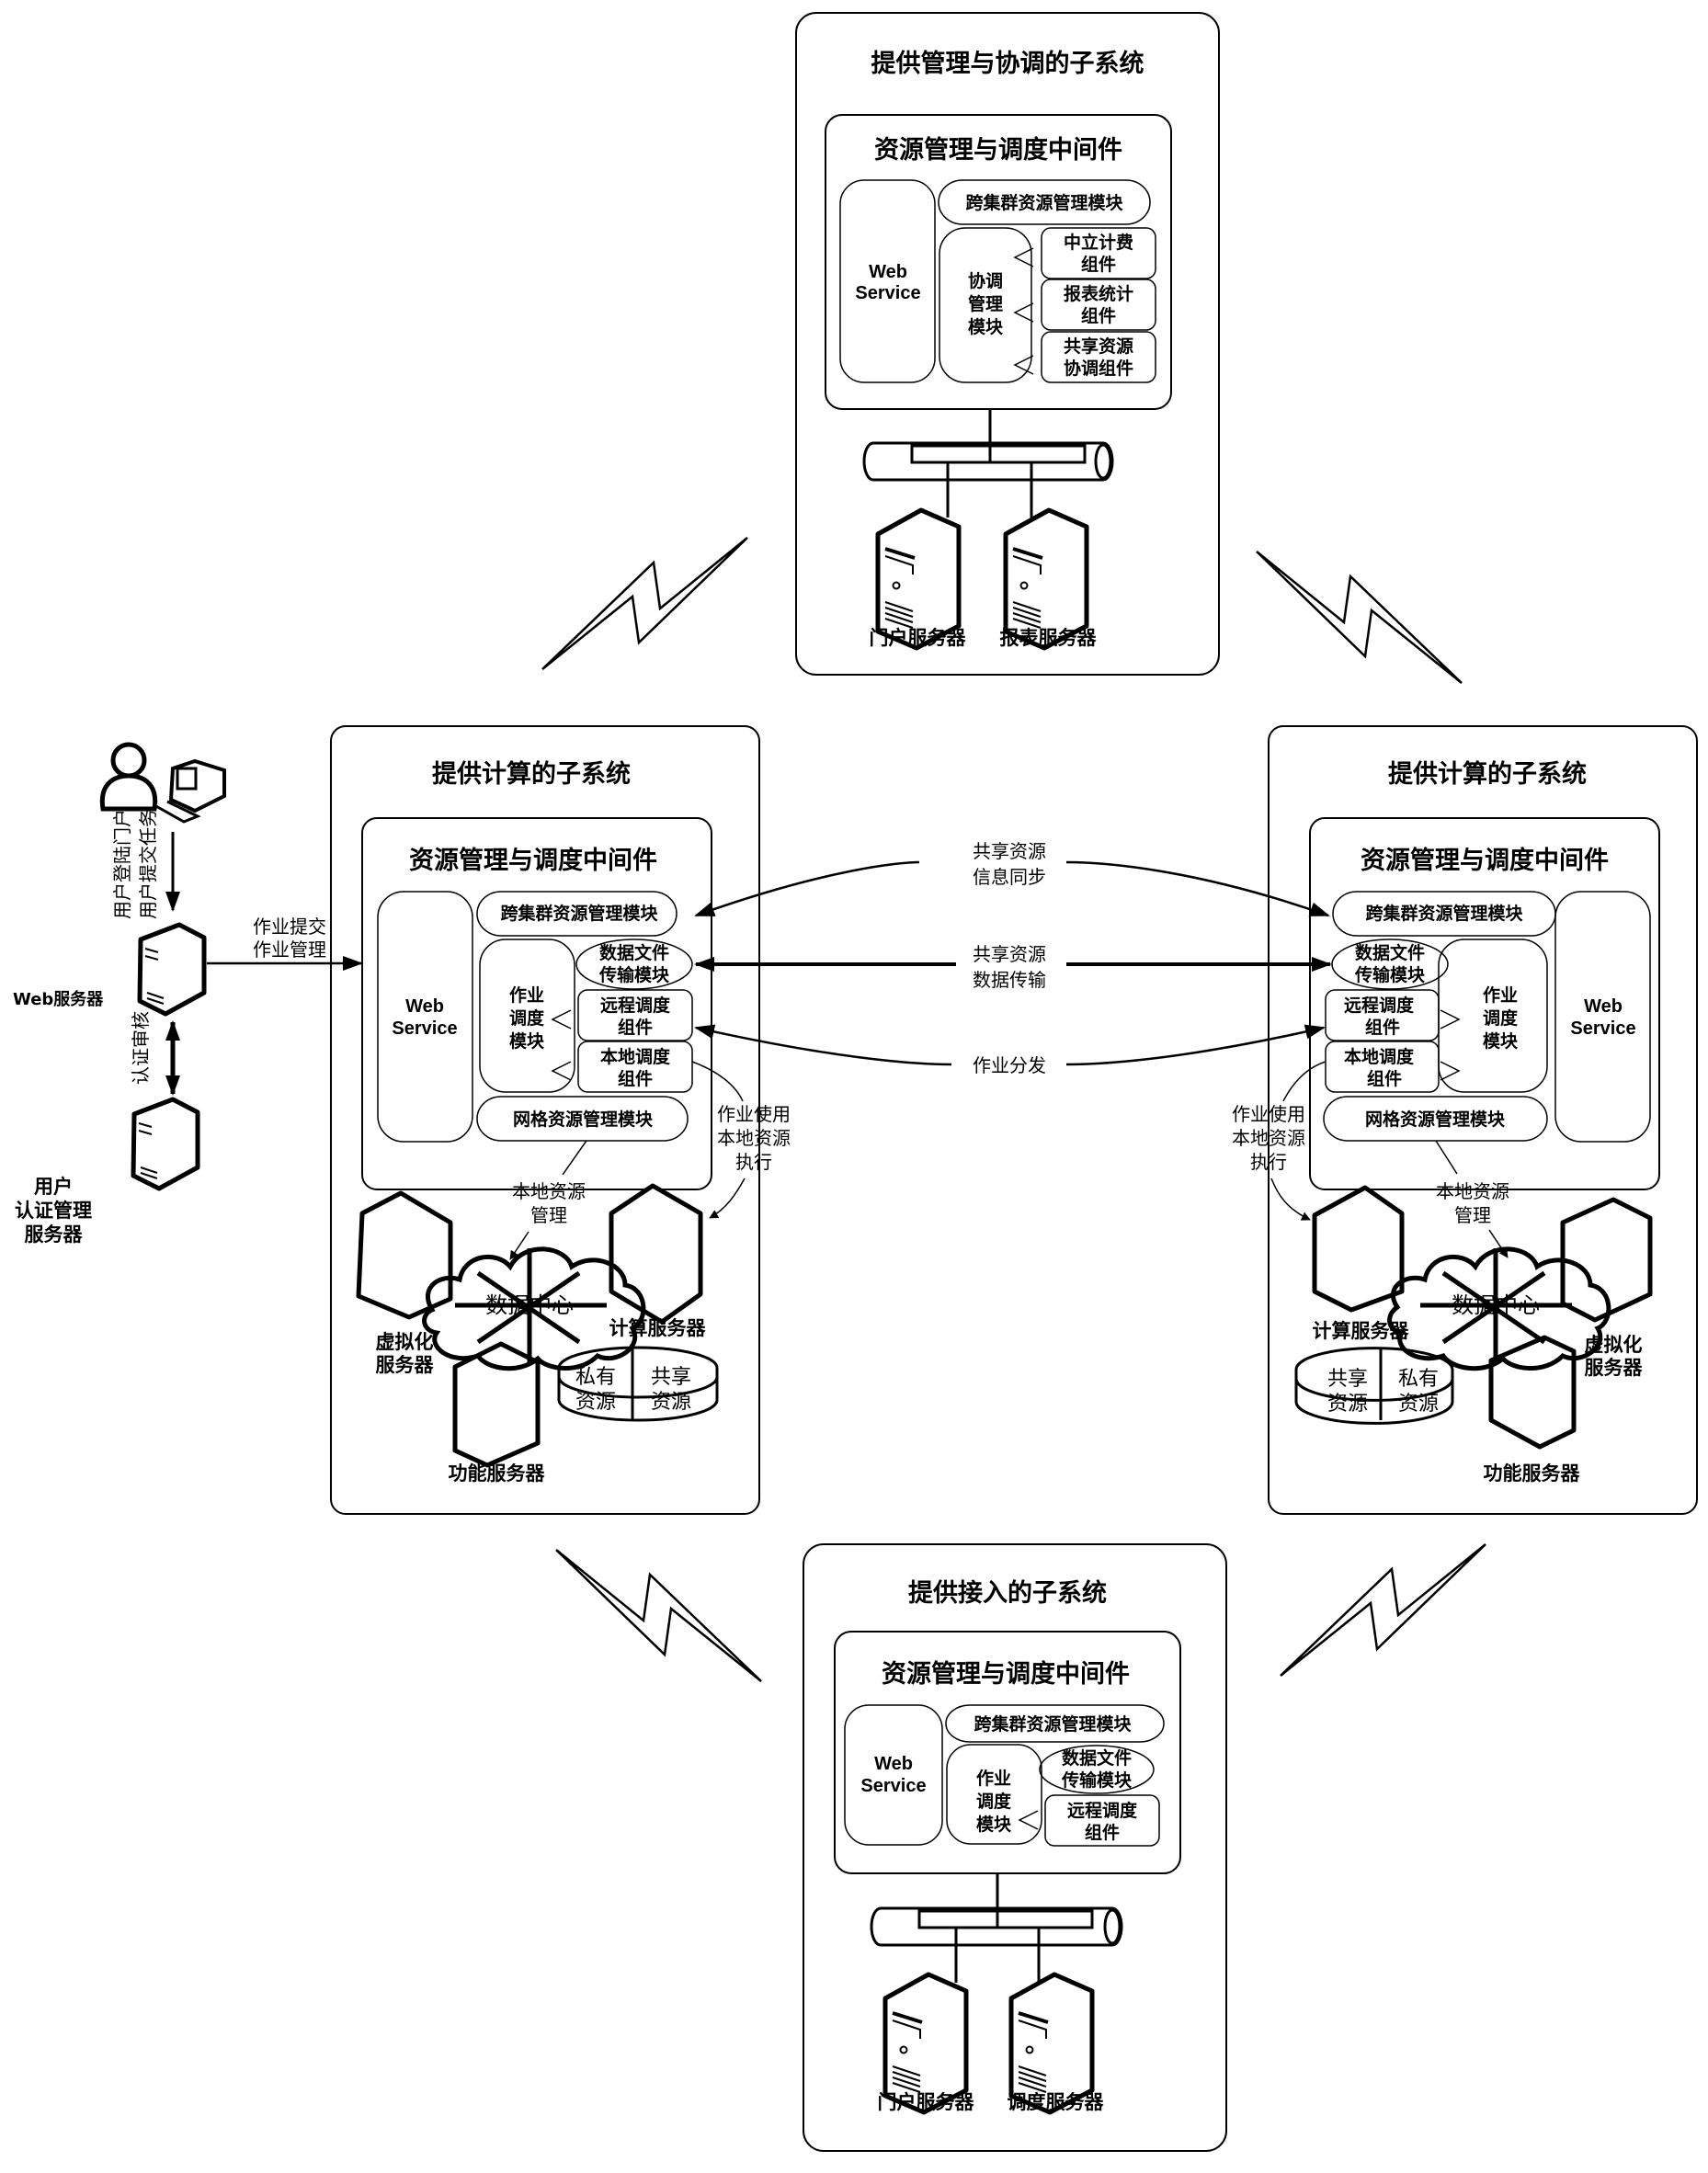  I want to click on billing-label-1: 中立计费, so click(1098, 242).